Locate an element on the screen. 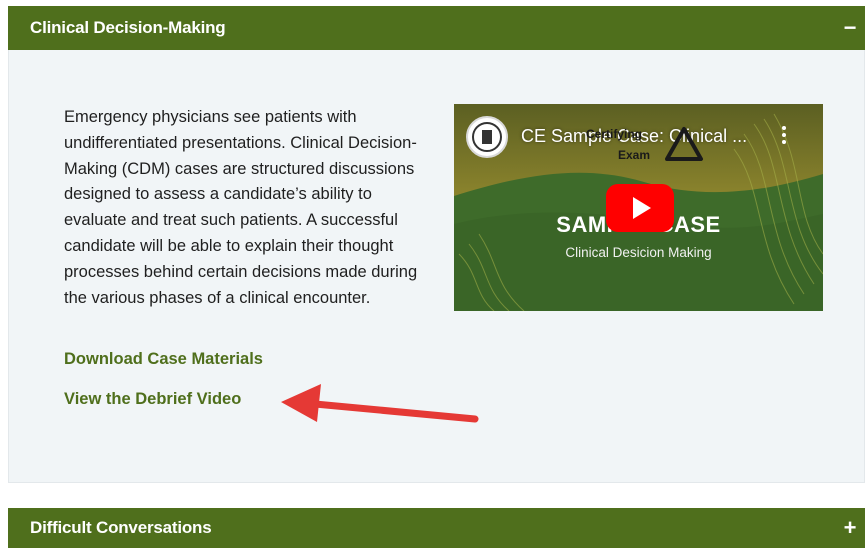 This screenshot has width=865, height=548. download-case-materials-link: Download Case Materials is located at coordinates (163, 359).